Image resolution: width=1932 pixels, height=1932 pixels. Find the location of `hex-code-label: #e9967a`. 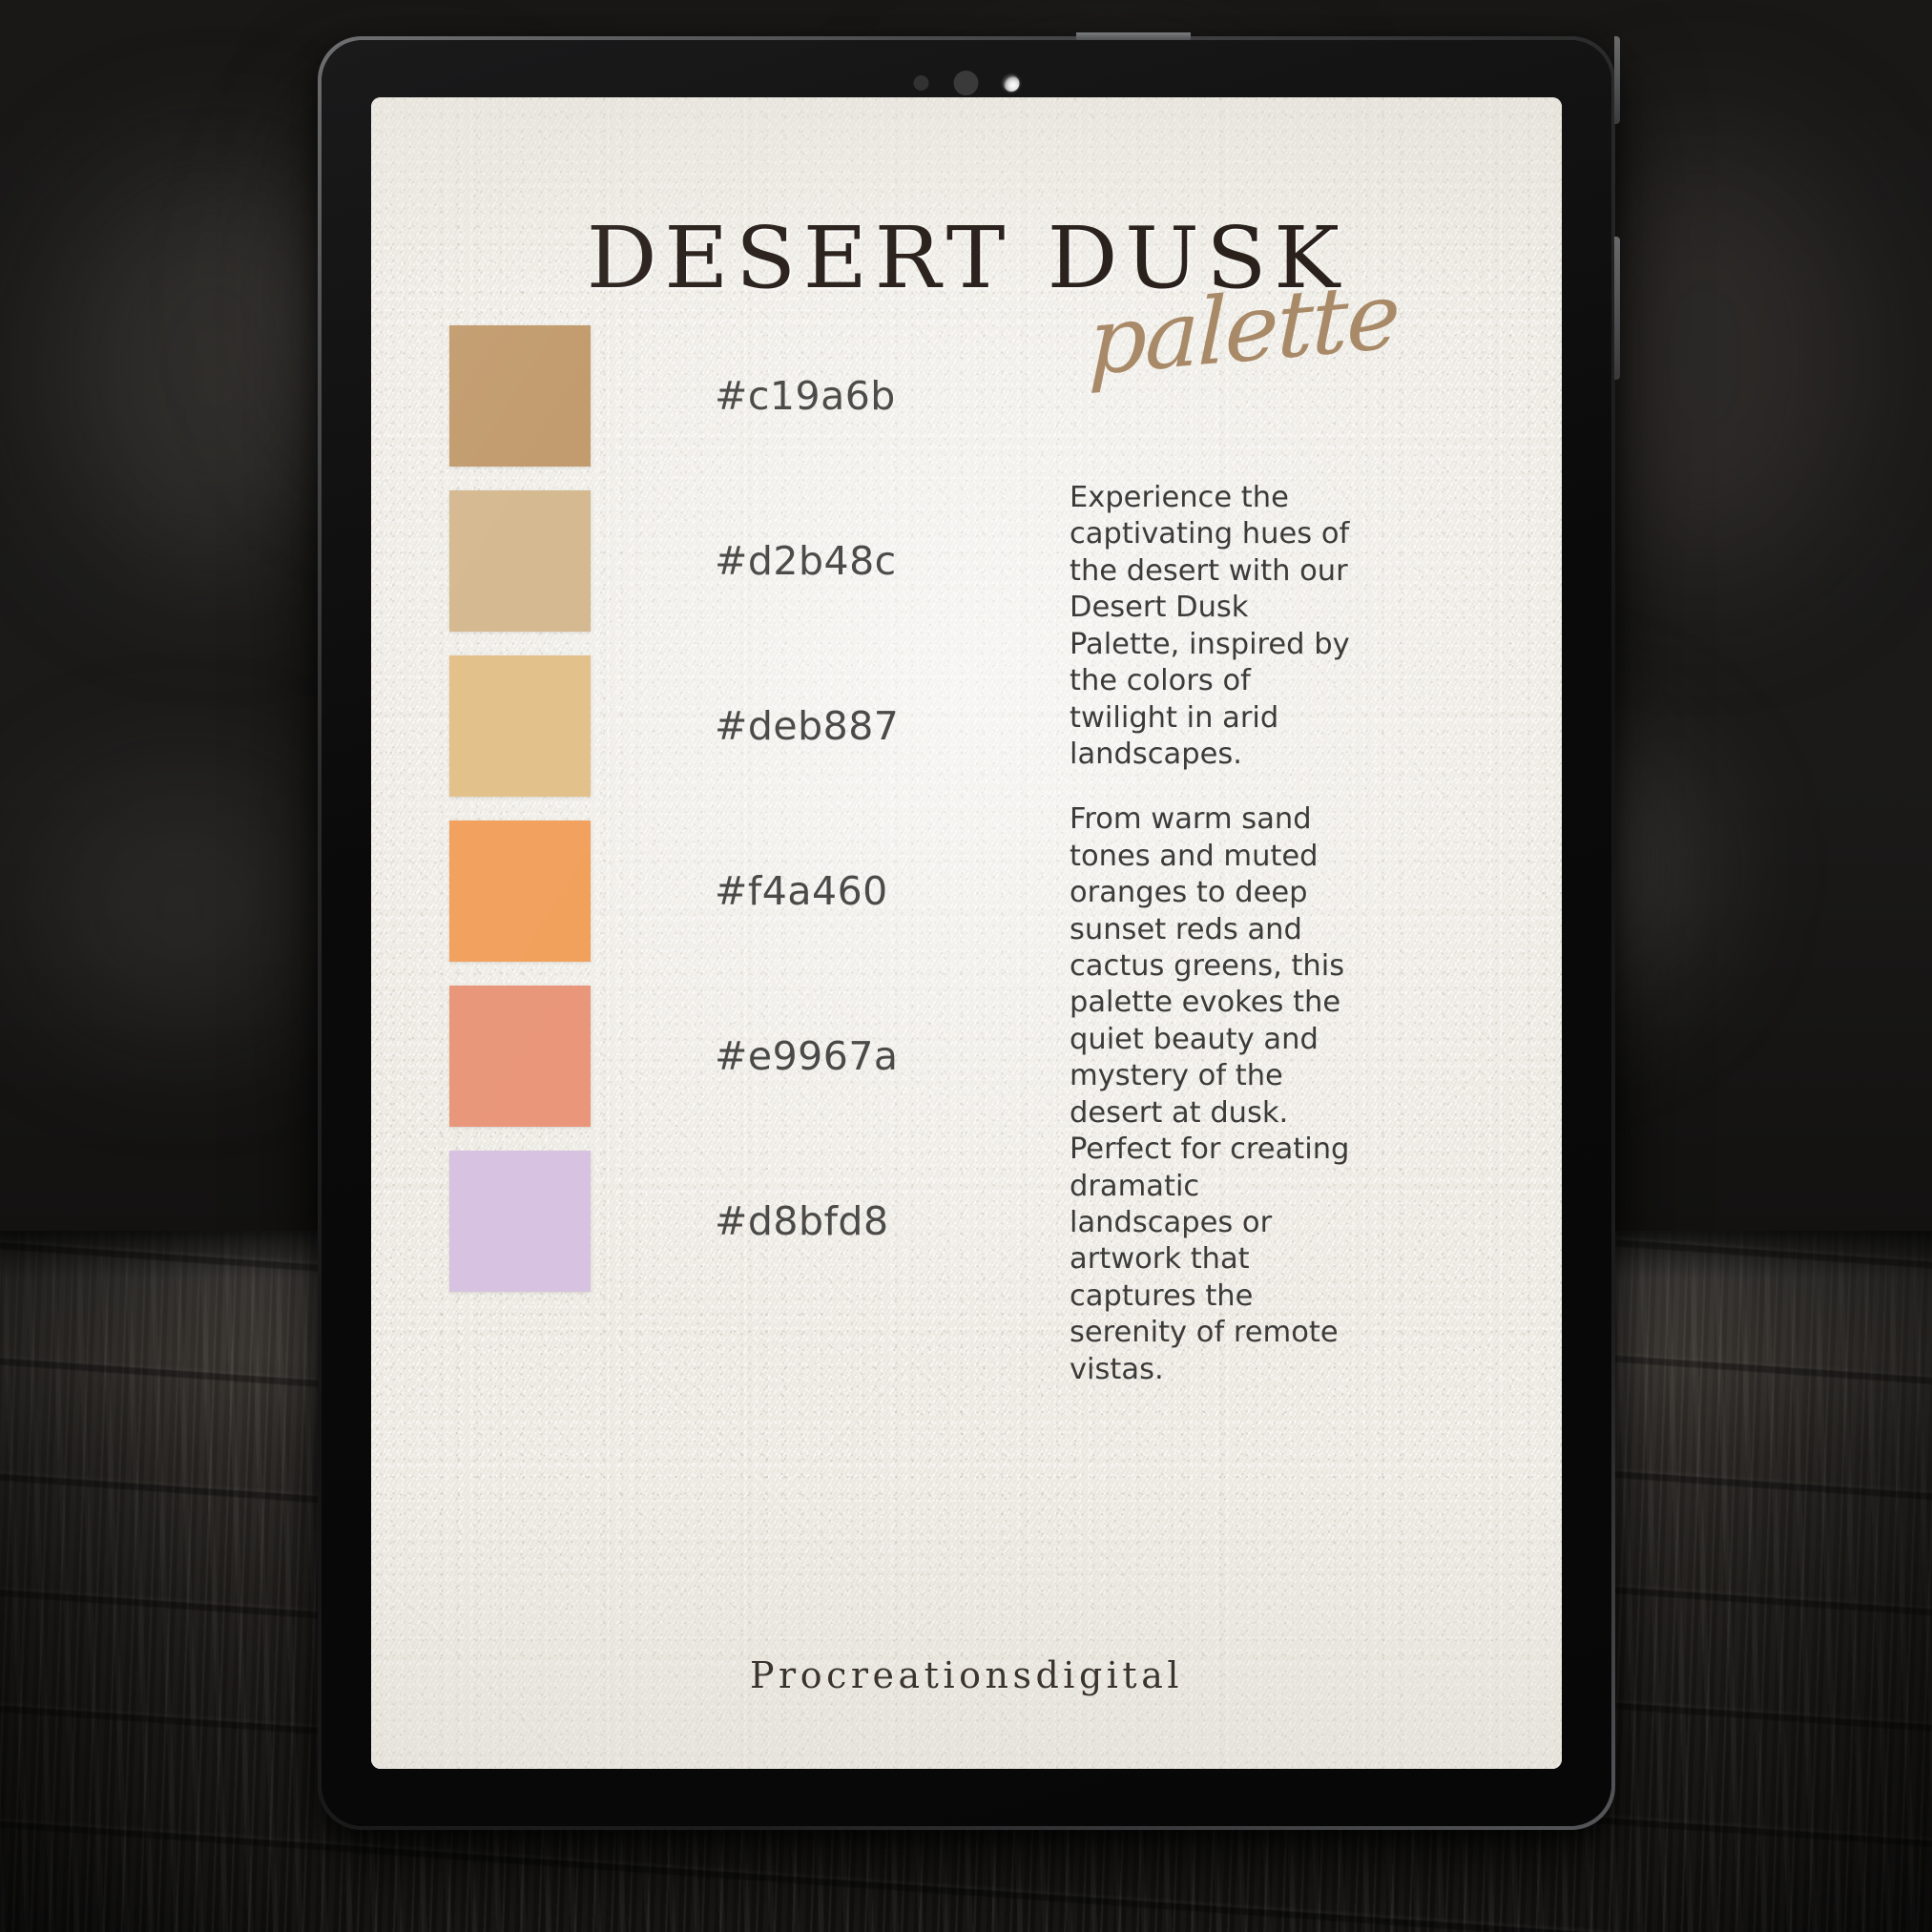

hex-code-label: #e9967a is located at coordinates (807, 1056).